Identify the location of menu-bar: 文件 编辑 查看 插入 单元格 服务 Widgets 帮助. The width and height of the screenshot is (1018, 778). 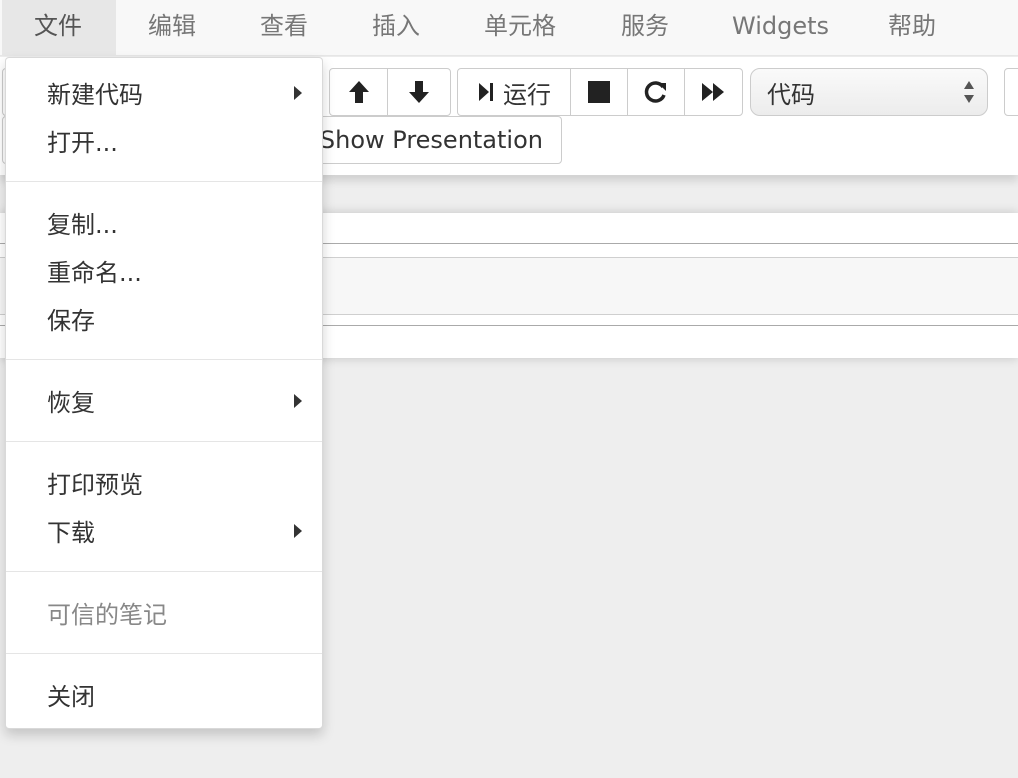
(509, 28).